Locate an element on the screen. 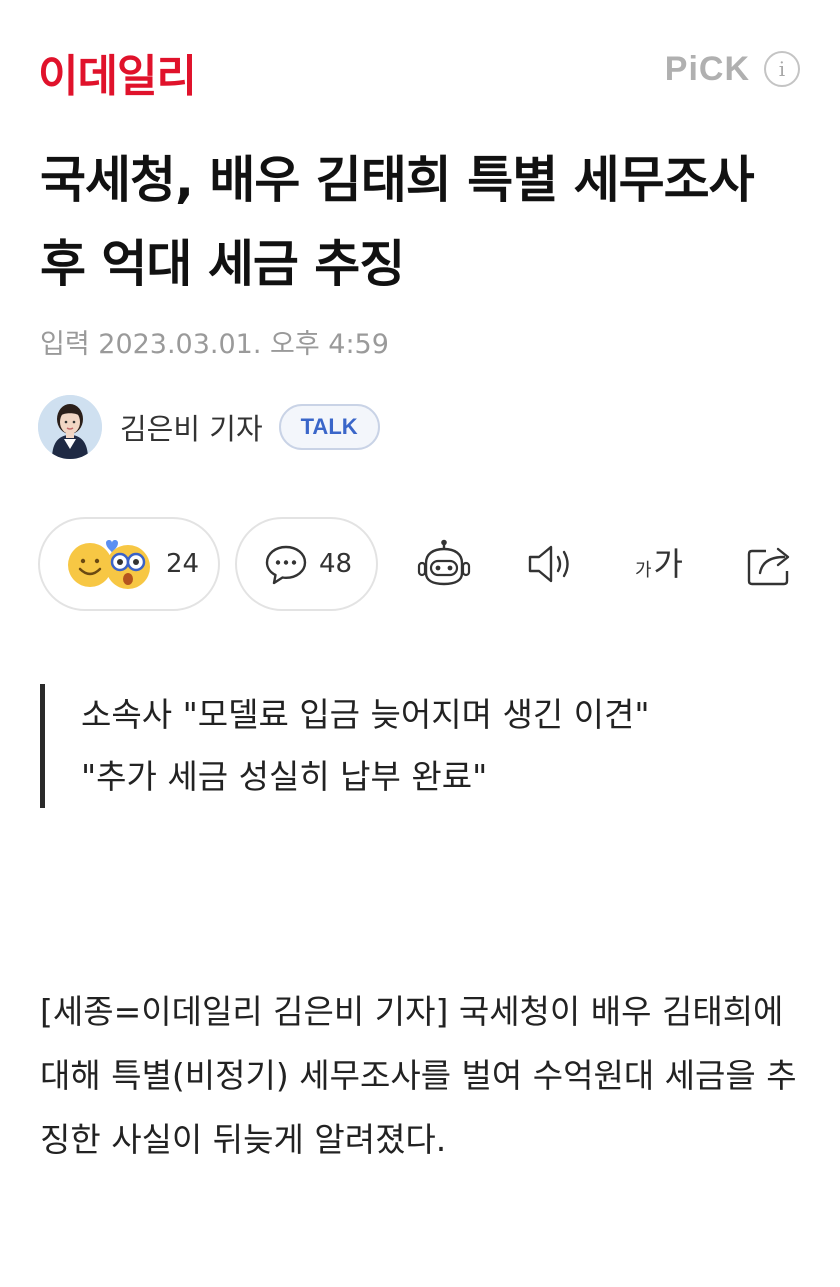 Image resolution: width=840 pixels, height=1287 pixels. article-action-bar: 24 48 가 가 is located at coordinates (423, 564).